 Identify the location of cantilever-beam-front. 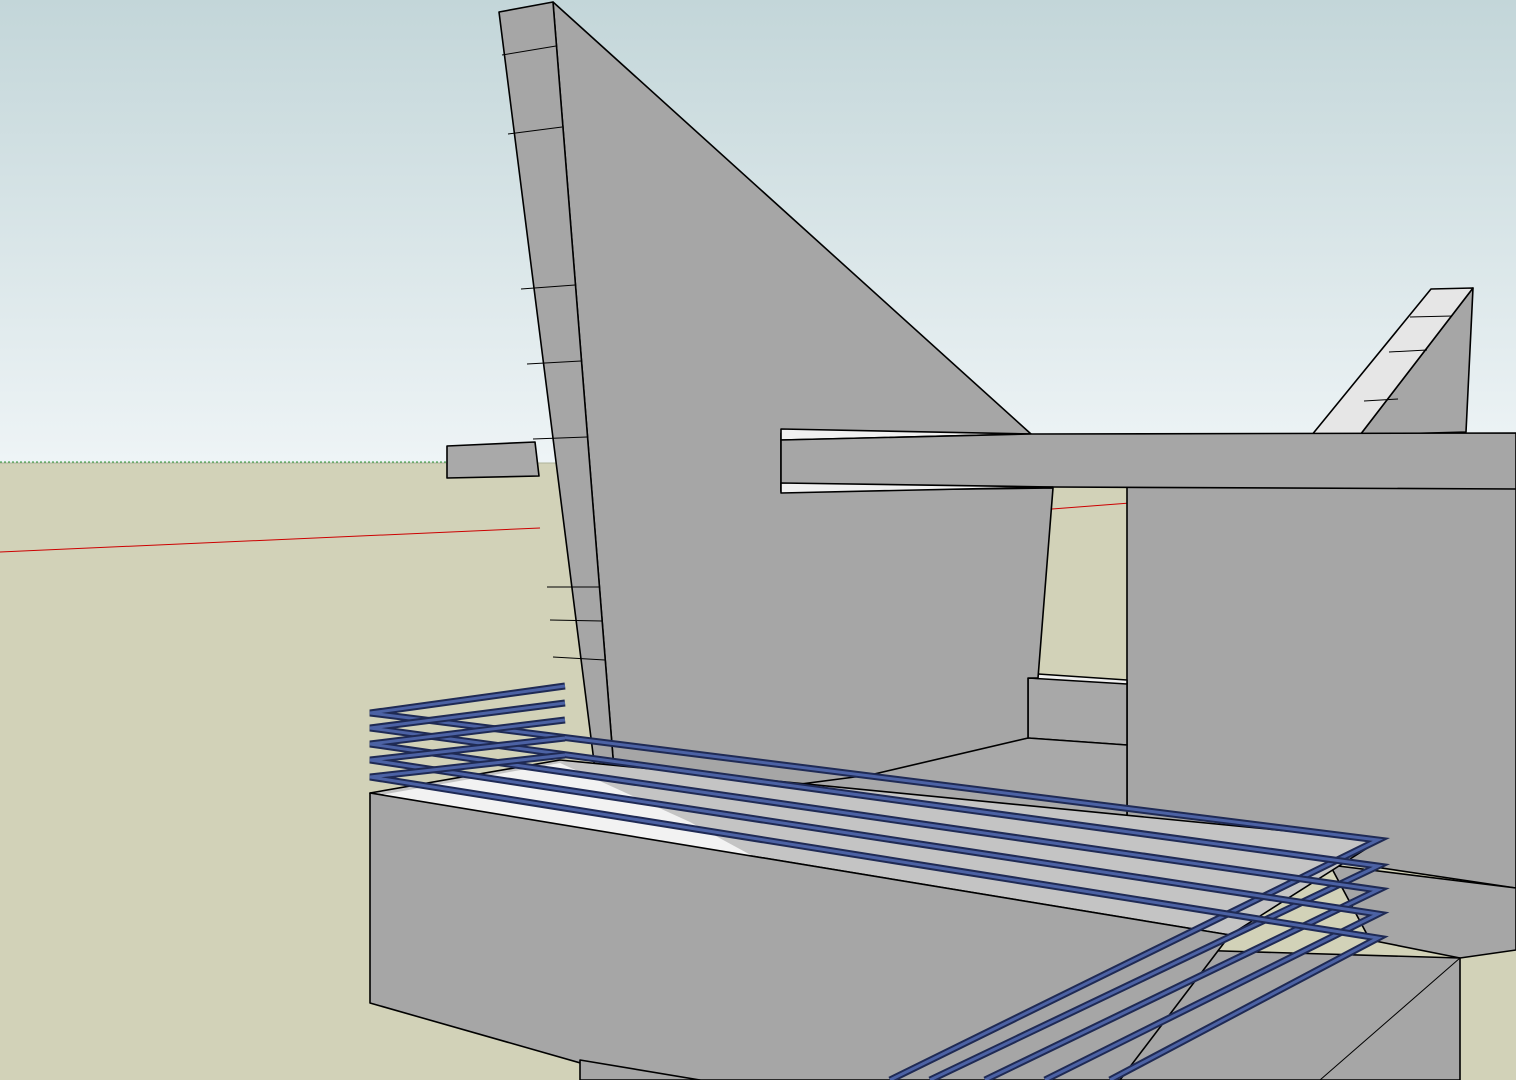
(1148, 462).